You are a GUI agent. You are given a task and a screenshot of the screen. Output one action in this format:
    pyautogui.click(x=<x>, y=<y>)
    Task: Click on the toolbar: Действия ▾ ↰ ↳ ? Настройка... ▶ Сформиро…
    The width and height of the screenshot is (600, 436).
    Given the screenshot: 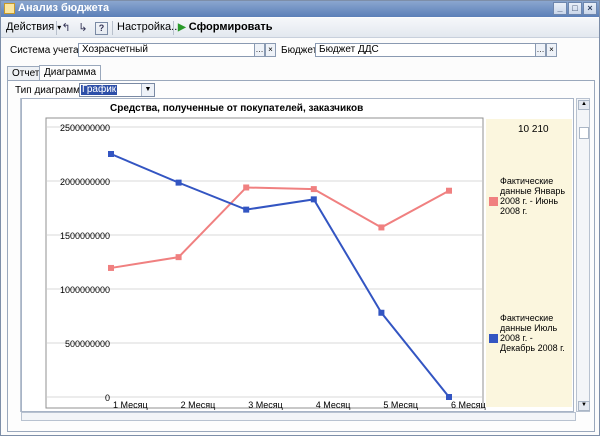 What is the action you would take?
    pyautogui.click(x=300, y=28)
    